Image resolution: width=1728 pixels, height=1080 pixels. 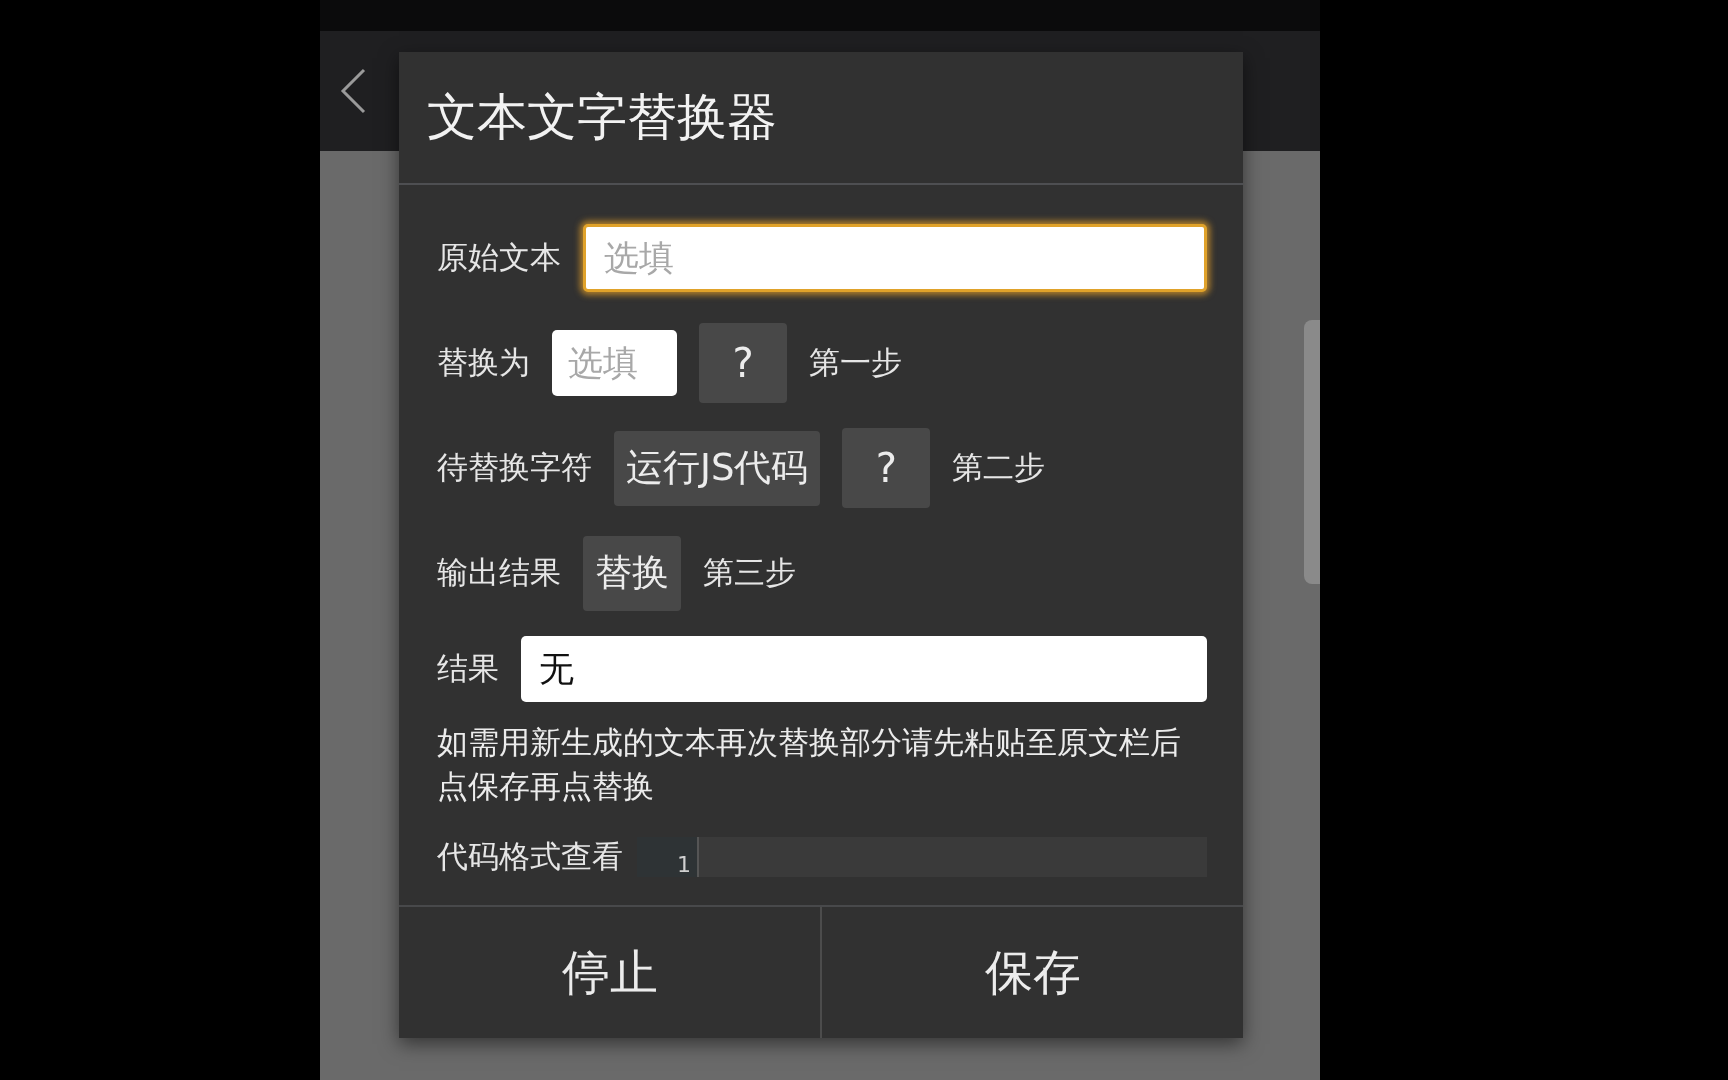 I want to click on action-button: 运行JS代码, so click(x=717, y=468).